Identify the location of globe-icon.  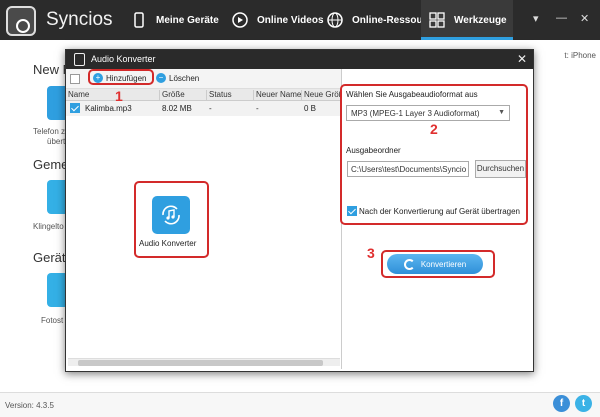
(335, 20).